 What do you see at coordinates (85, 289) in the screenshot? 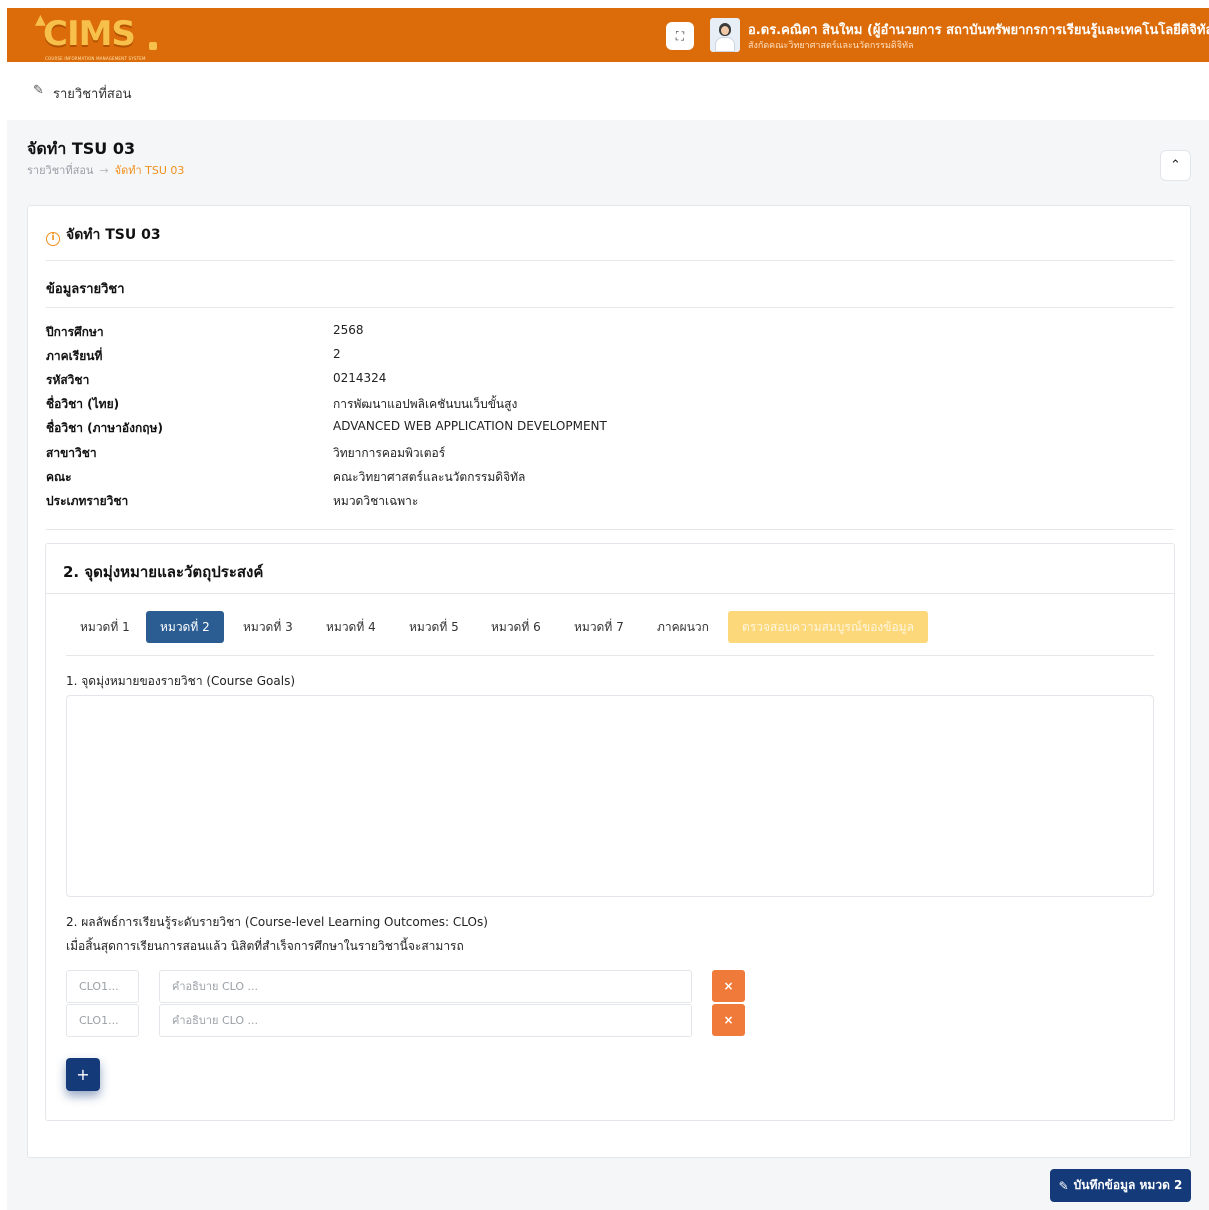
I see `section-title: ข้อมูลรายวิชา` at bounding box center [85, 289].